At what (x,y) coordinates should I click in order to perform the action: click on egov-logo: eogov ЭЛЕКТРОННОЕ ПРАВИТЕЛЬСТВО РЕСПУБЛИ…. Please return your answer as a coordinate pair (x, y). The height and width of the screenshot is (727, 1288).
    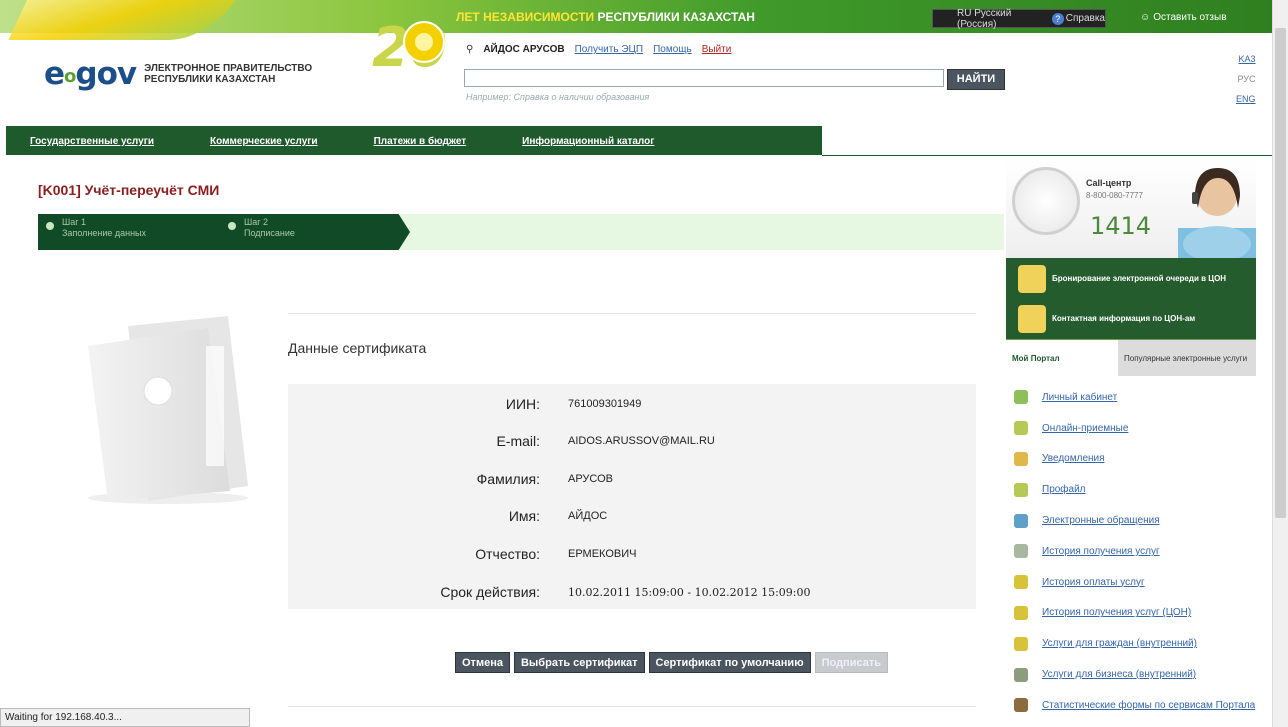
    Looking at the image, I should click on (194, 74).